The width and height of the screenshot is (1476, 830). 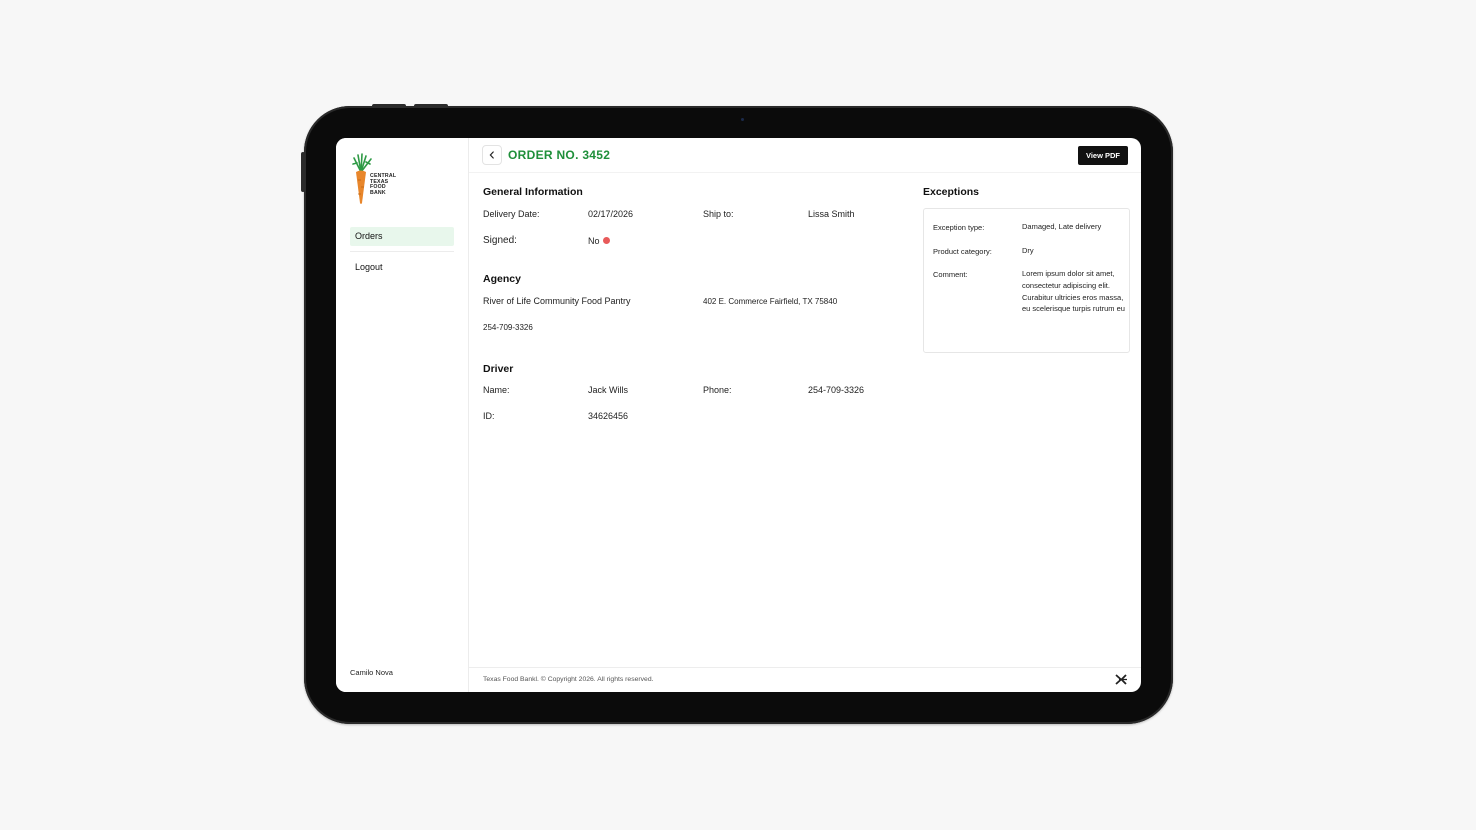 What do you see at coordinates (508, 327) in the screenshot?
I see `agency-phone: 254-709-3326` at bounding box center [508, 327].